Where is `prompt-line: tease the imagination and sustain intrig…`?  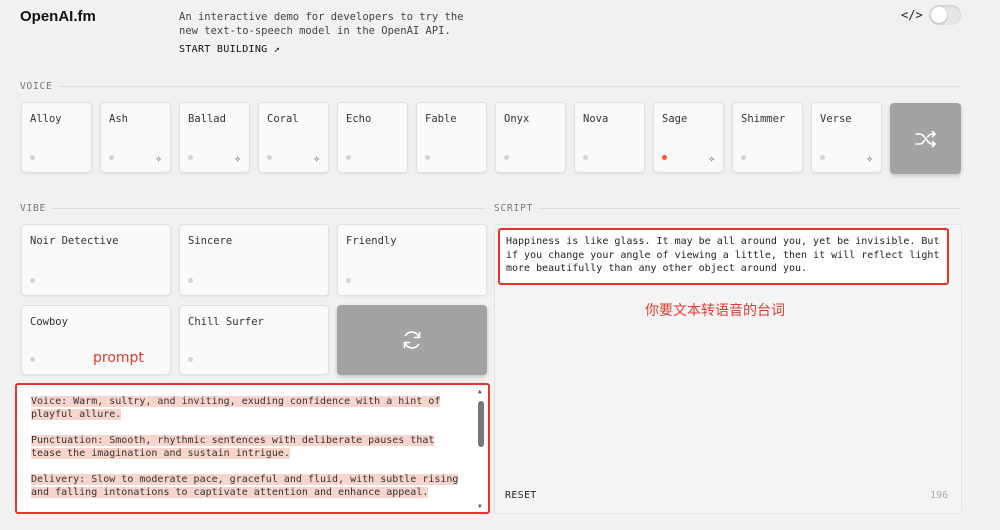 prompt-line: tease the imagination and sustain intrig… is located at coordinates (160, 453).